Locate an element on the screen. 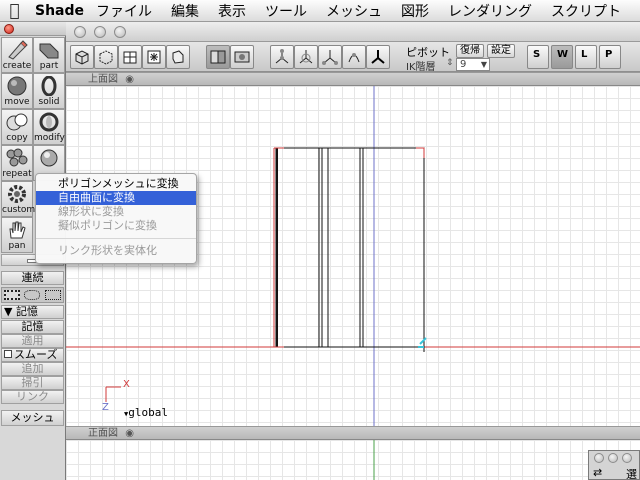 This screenshot has width=640, height=480. lasso-select-icon is located at coordinates (32, 295).